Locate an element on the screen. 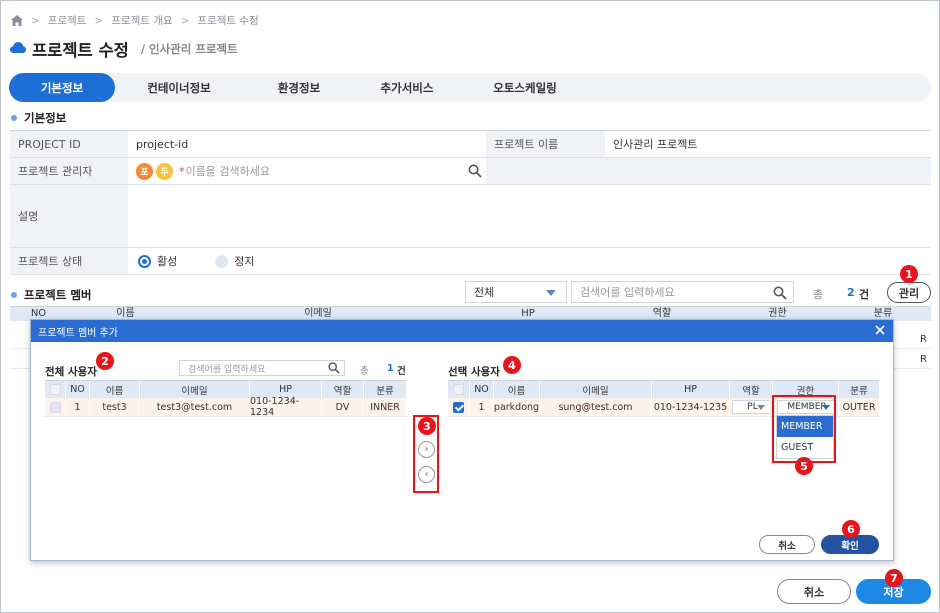  desc-textarea is located at coordinates (529, 216).